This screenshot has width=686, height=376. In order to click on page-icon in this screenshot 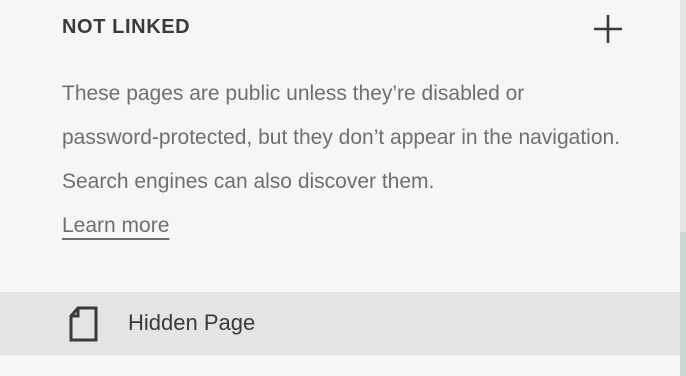, I will do `click(84, 324)`.